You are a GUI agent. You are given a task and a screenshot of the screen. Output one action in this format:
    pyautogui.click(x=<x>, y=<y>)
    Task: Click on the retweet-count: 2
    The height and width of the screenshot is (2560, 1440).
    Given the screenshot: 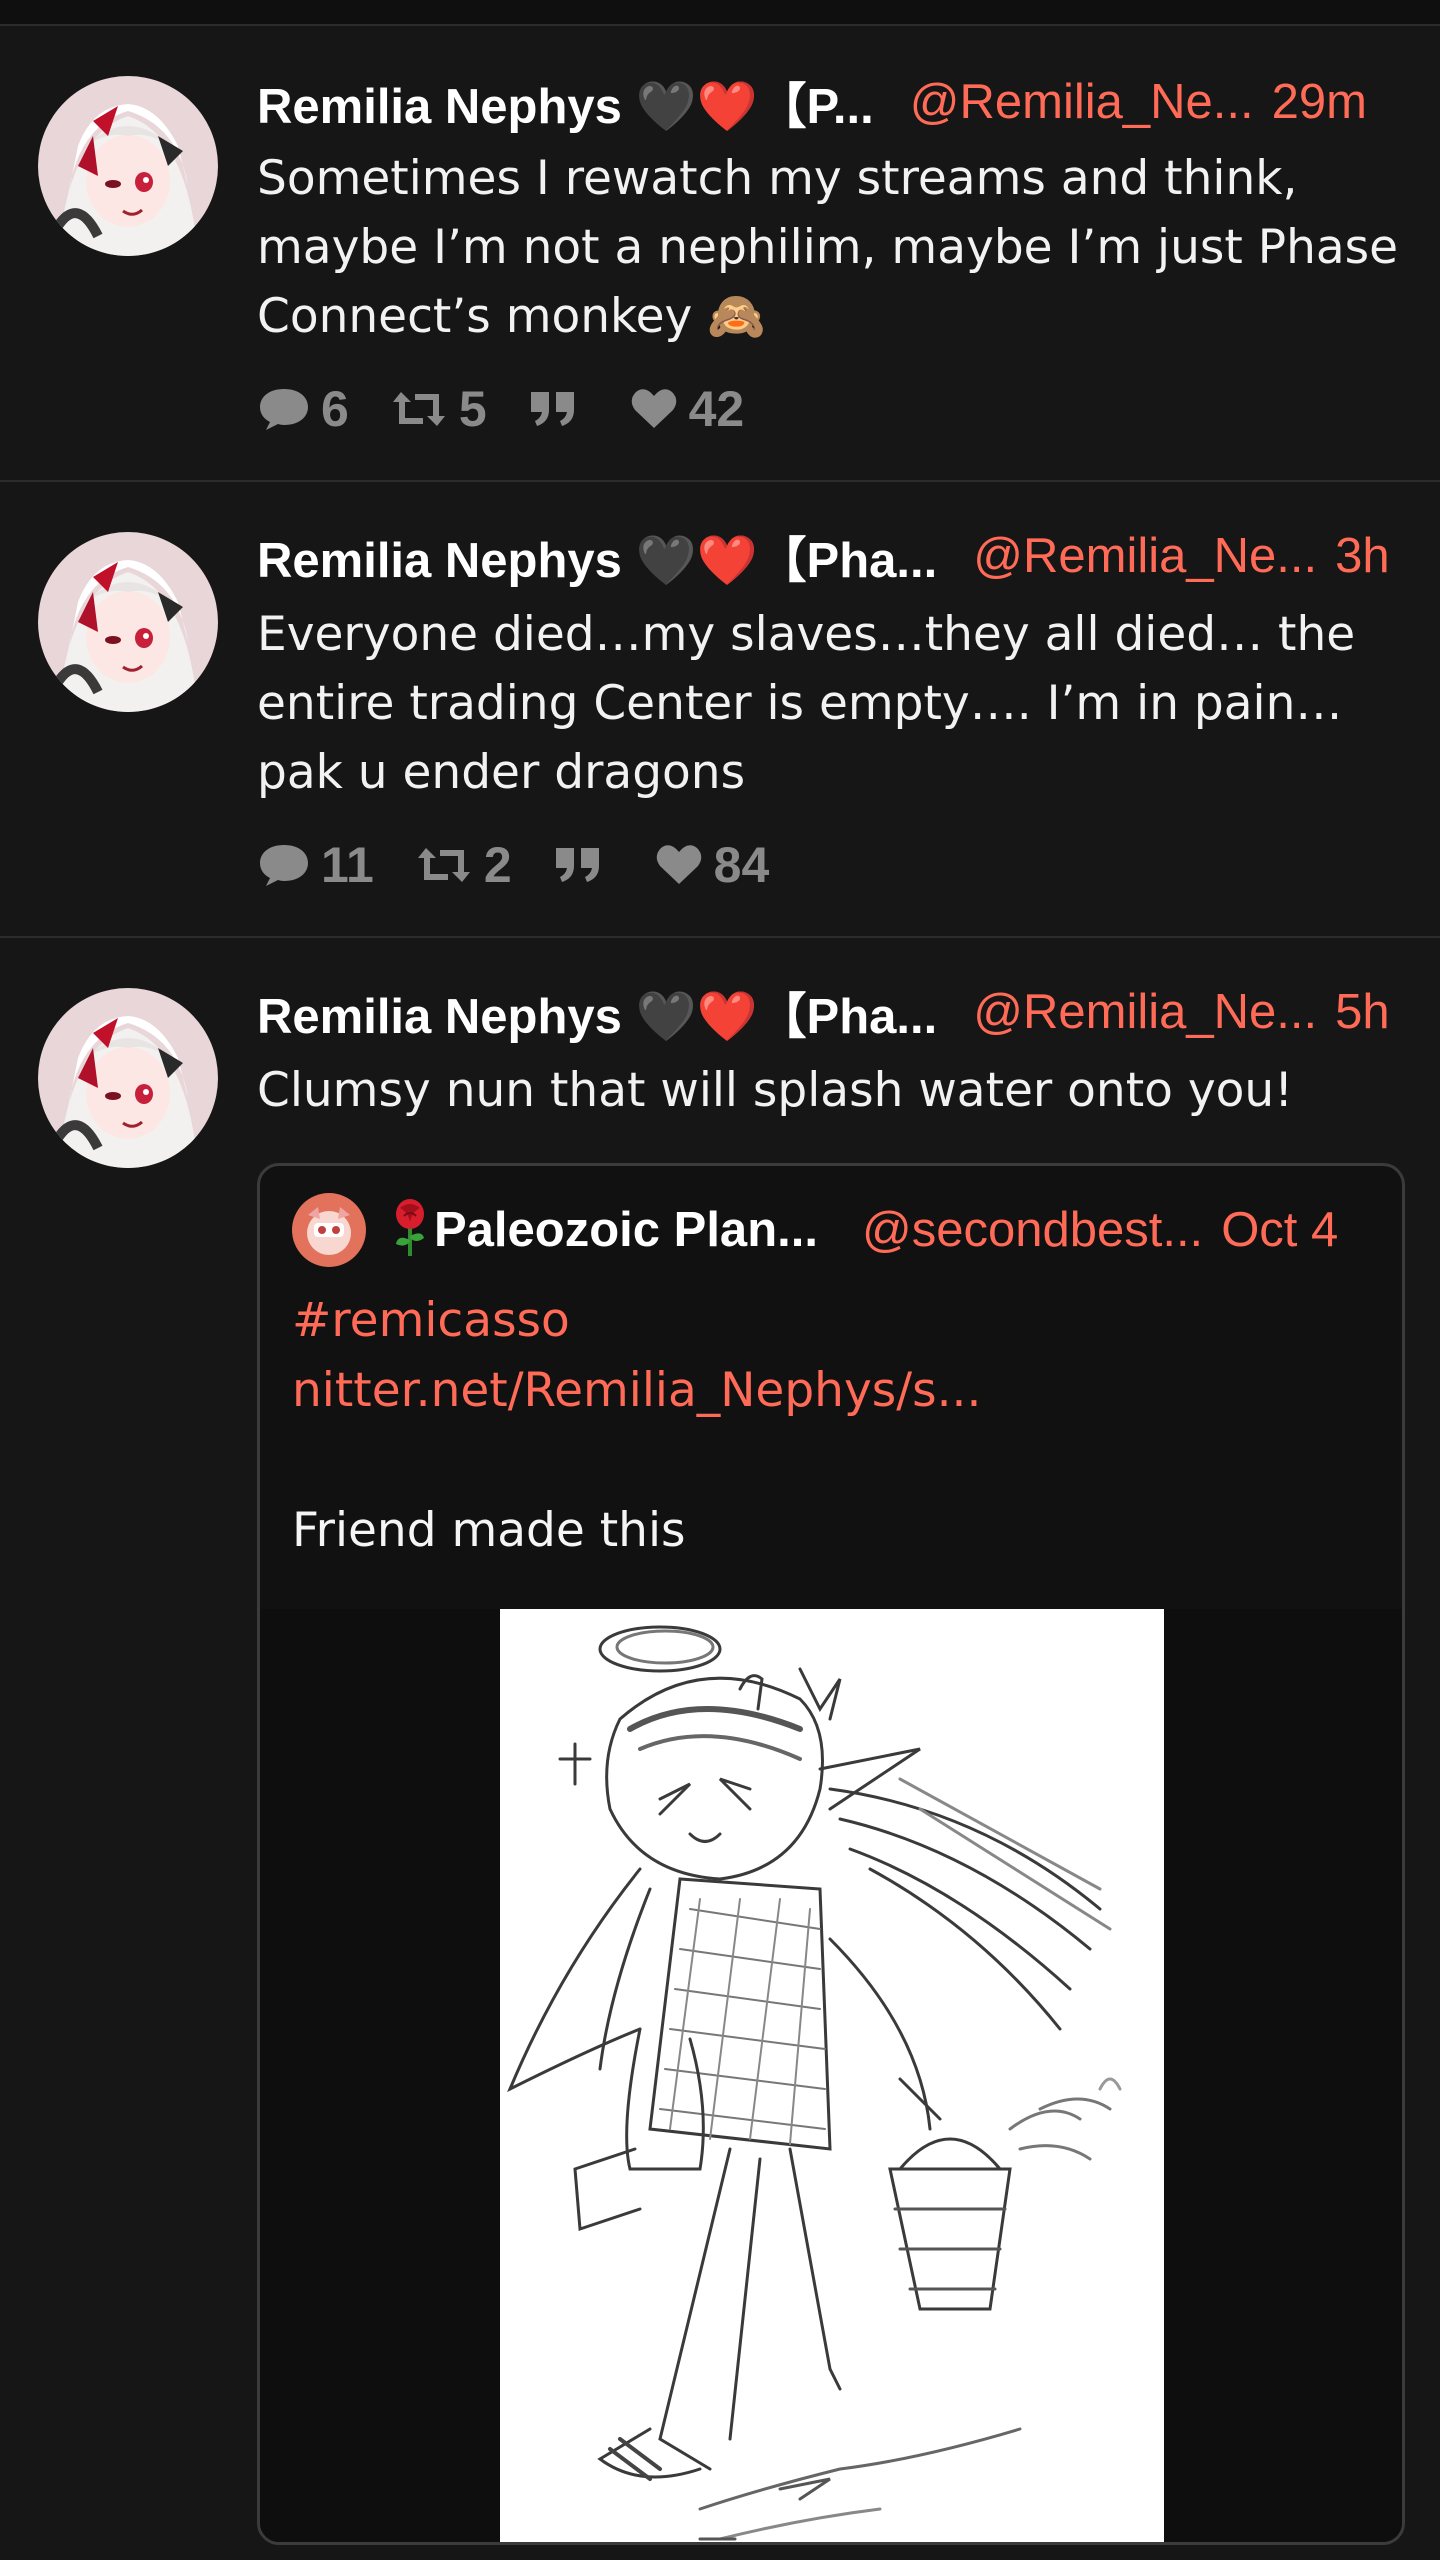 What is the action you would take?
    pyautogui.click(x=497, y=865)
    